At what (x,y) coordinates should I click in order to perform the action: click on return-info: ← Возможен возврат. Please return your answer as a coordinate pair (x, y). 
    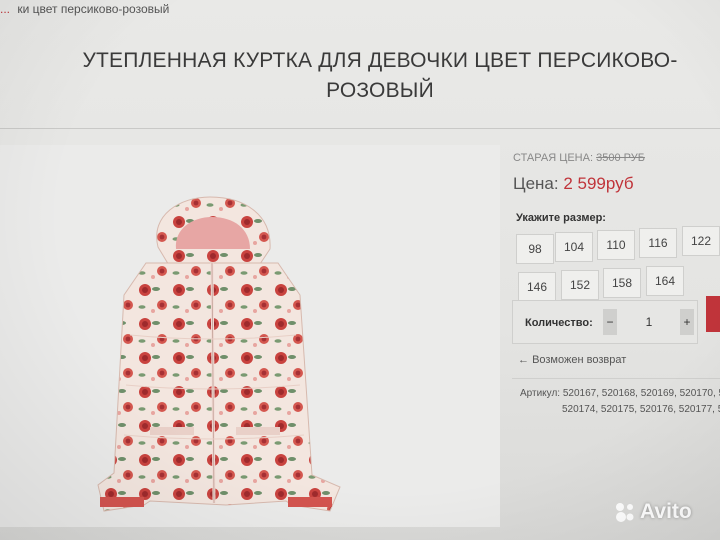
    Looking at the image, I should click on (572, 360).